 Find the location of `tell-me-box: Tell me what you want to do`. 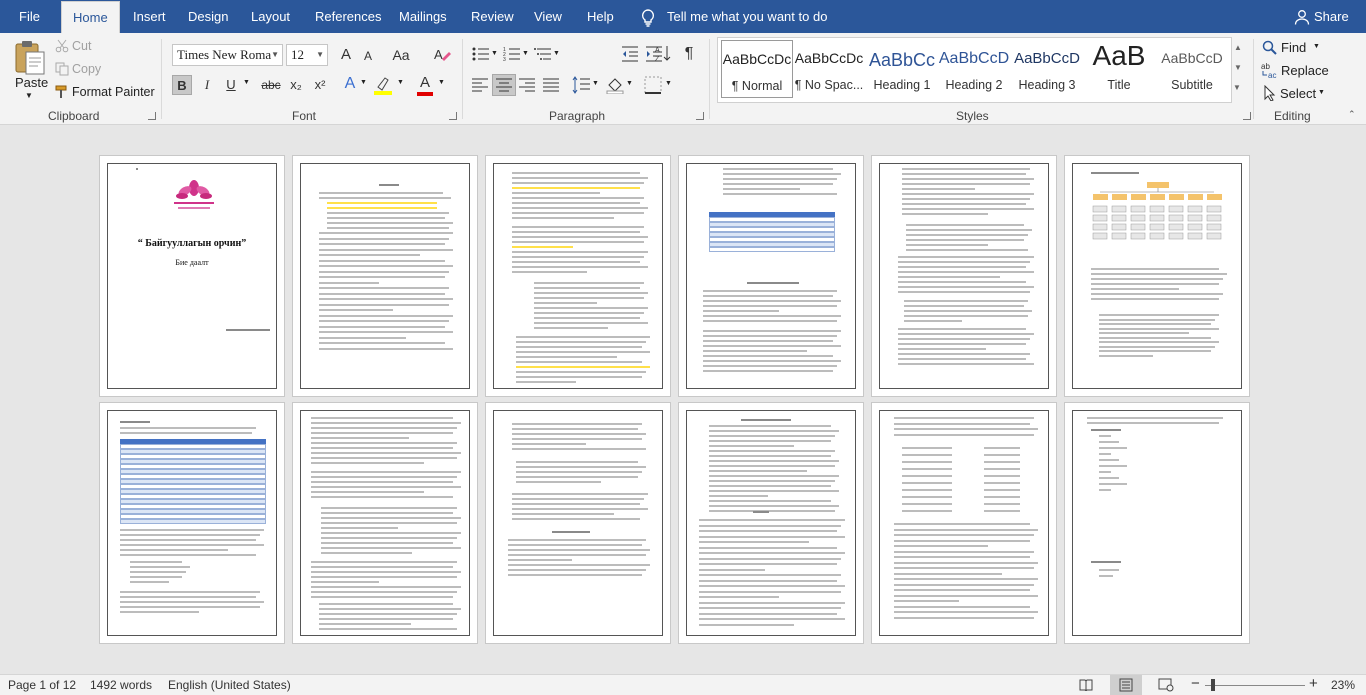

tell-me-box: Tell me what you want to do is located at coordinates (733, 16).